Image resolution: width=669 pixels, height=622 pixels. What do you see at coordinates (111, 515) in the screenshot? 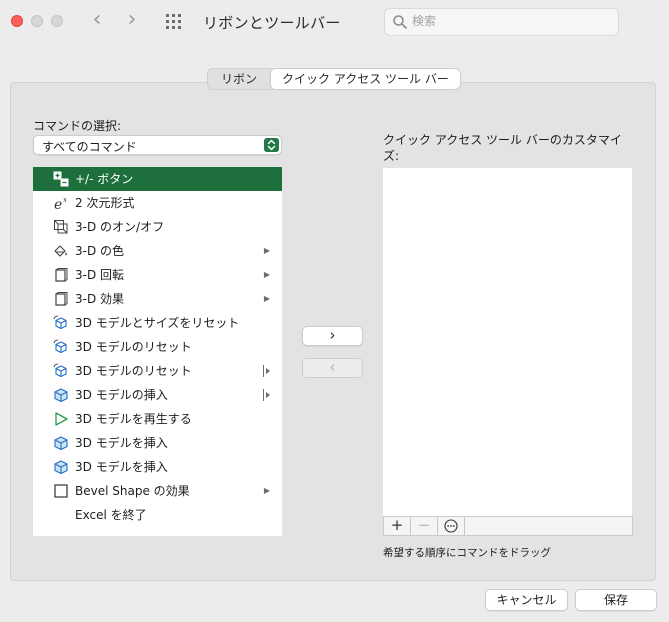
I see `list-item-label: Excel を終了` at bounding box center [111, 515].